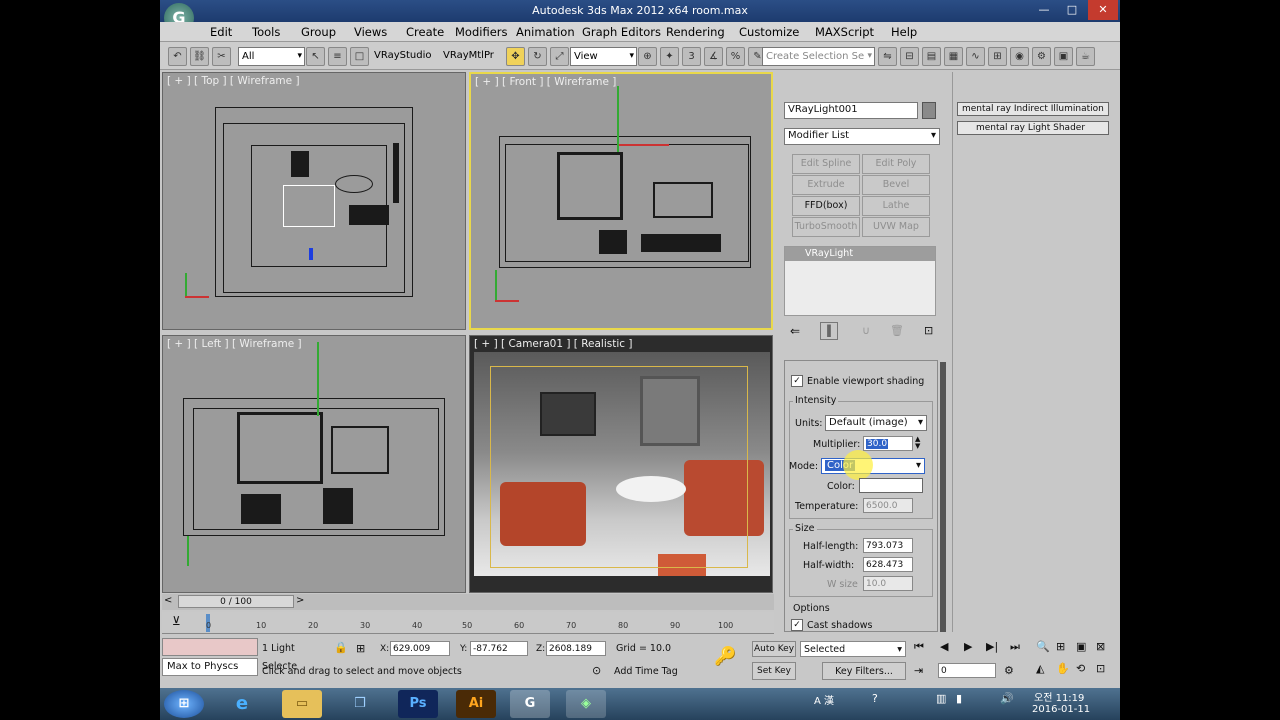 The image size is (1280, 720). I want to click on viewport-left-label: [ + ] [ Left ] [ Wireframe ], so click(234, 344).